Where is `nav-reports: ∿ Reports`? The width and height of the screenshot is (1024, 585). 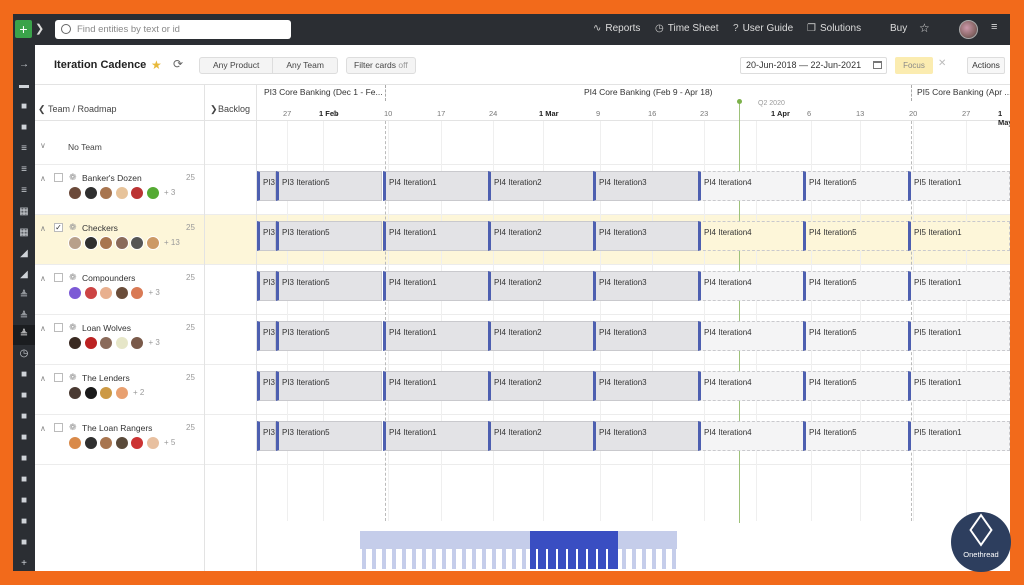 nav-reports: ∿ Reports is located at coordinates (616, 28).